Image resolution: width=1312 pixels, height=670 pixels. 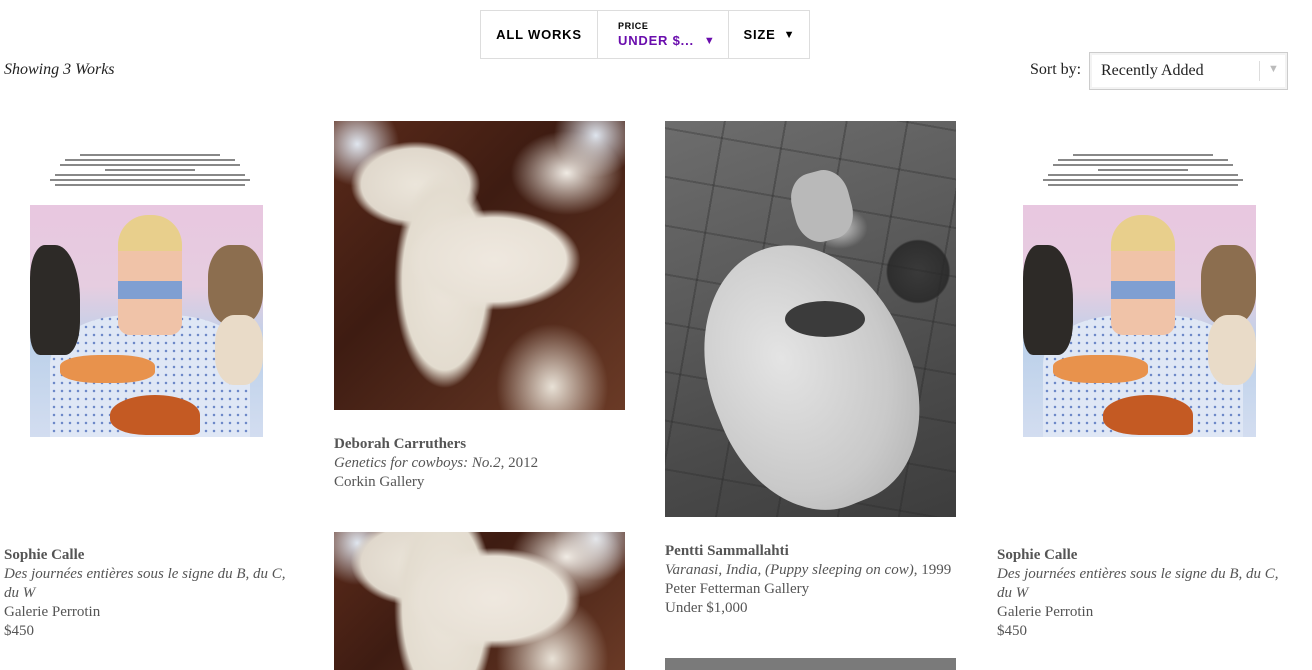 I want to click on artist-name: Deborah Carruthers, so click(x=484, y=444).